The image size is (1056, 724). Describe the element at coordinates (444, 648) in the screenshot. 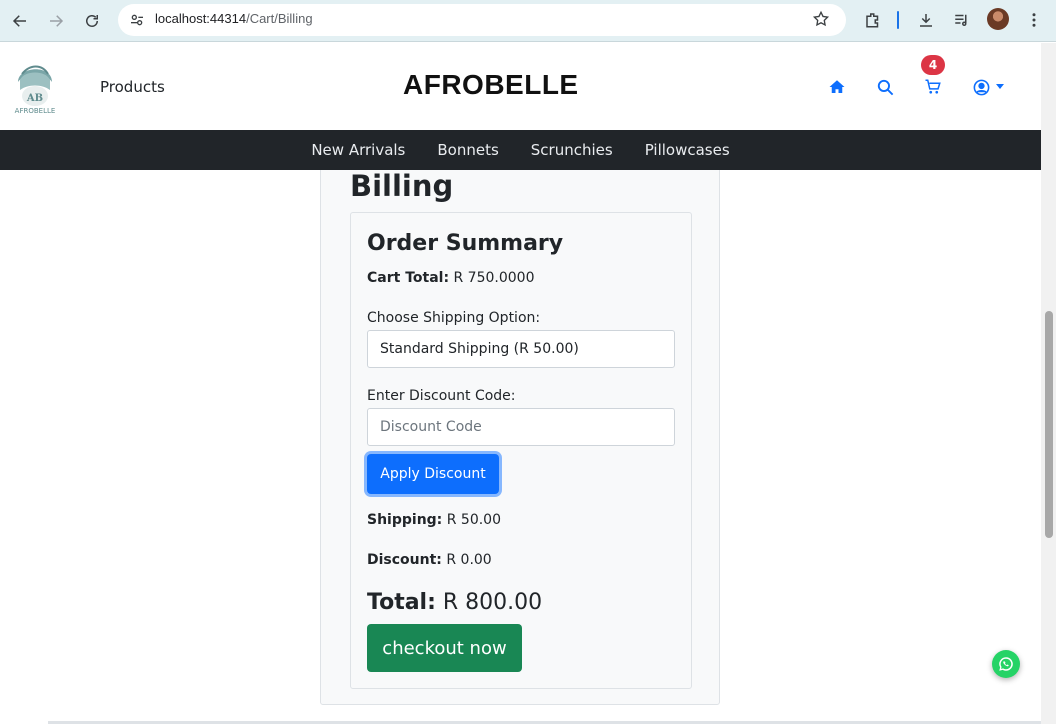

I see `checkout-button: checkout now` at that location.